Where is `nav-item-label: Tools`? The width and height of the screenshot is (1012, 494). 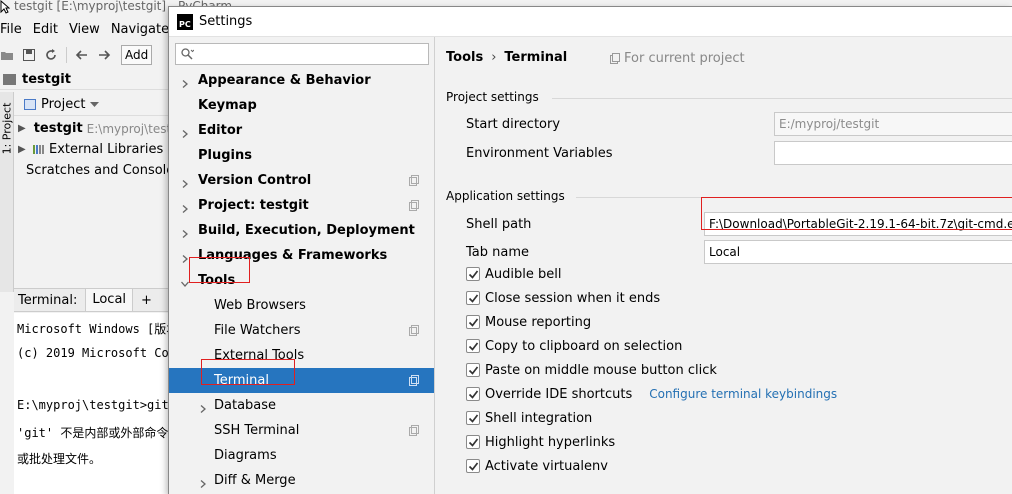 nav-item-label: Tools is located at coordinates (217, 280).